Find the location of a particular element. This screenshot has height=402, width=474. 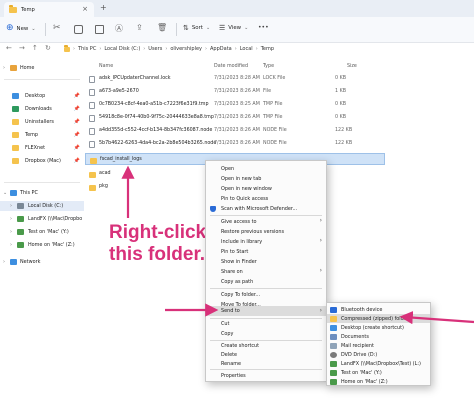

paste-icon is located at coordinates (99, 29).